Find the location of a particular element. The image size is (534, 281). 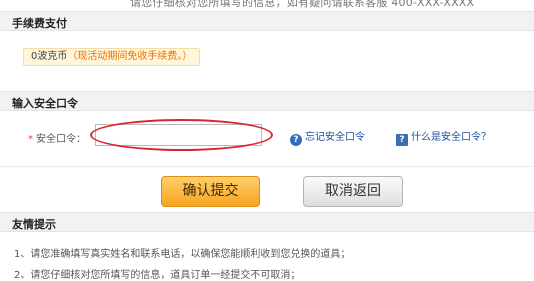

submit-button: 确认提交 is located at coordinates (210, 191).